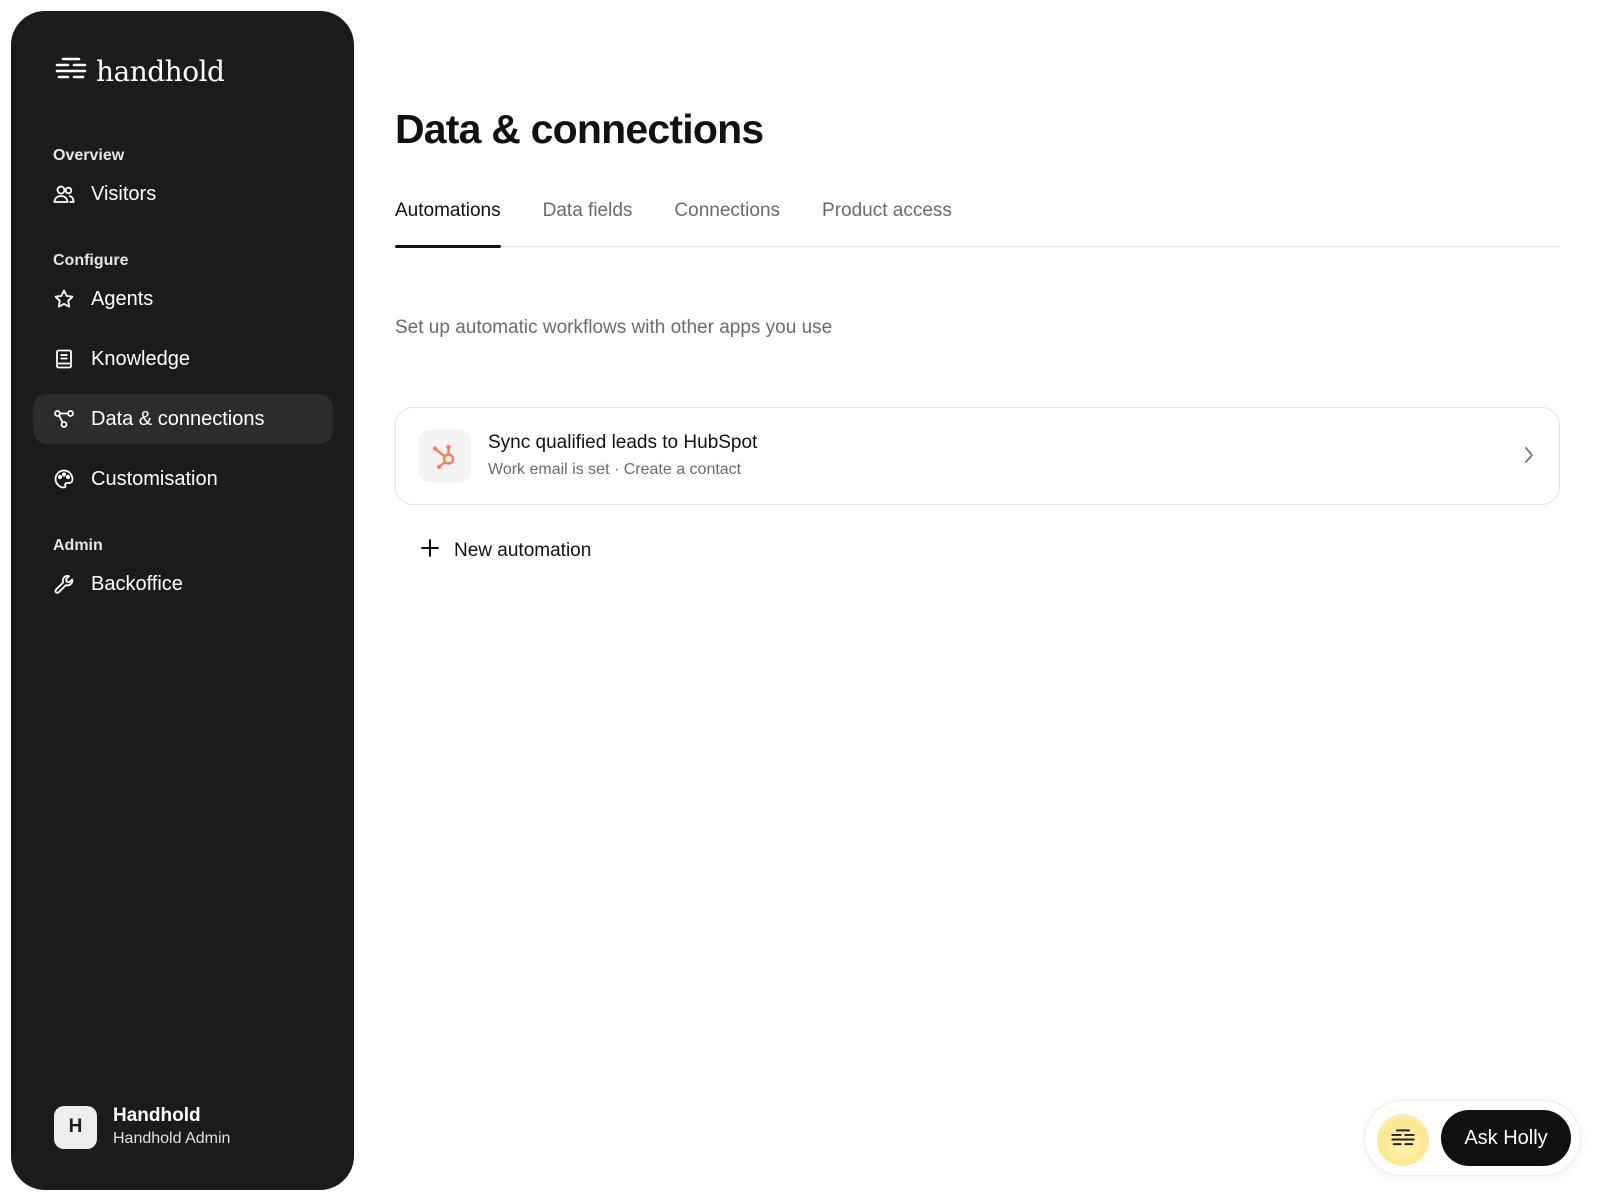 Image resolution: width=1600 pixels, height=1196 pixels. What do you see at coordinates (89, 155) in the screenshot?
I see `section-overview: Overview` at bounding box center [89, 155].